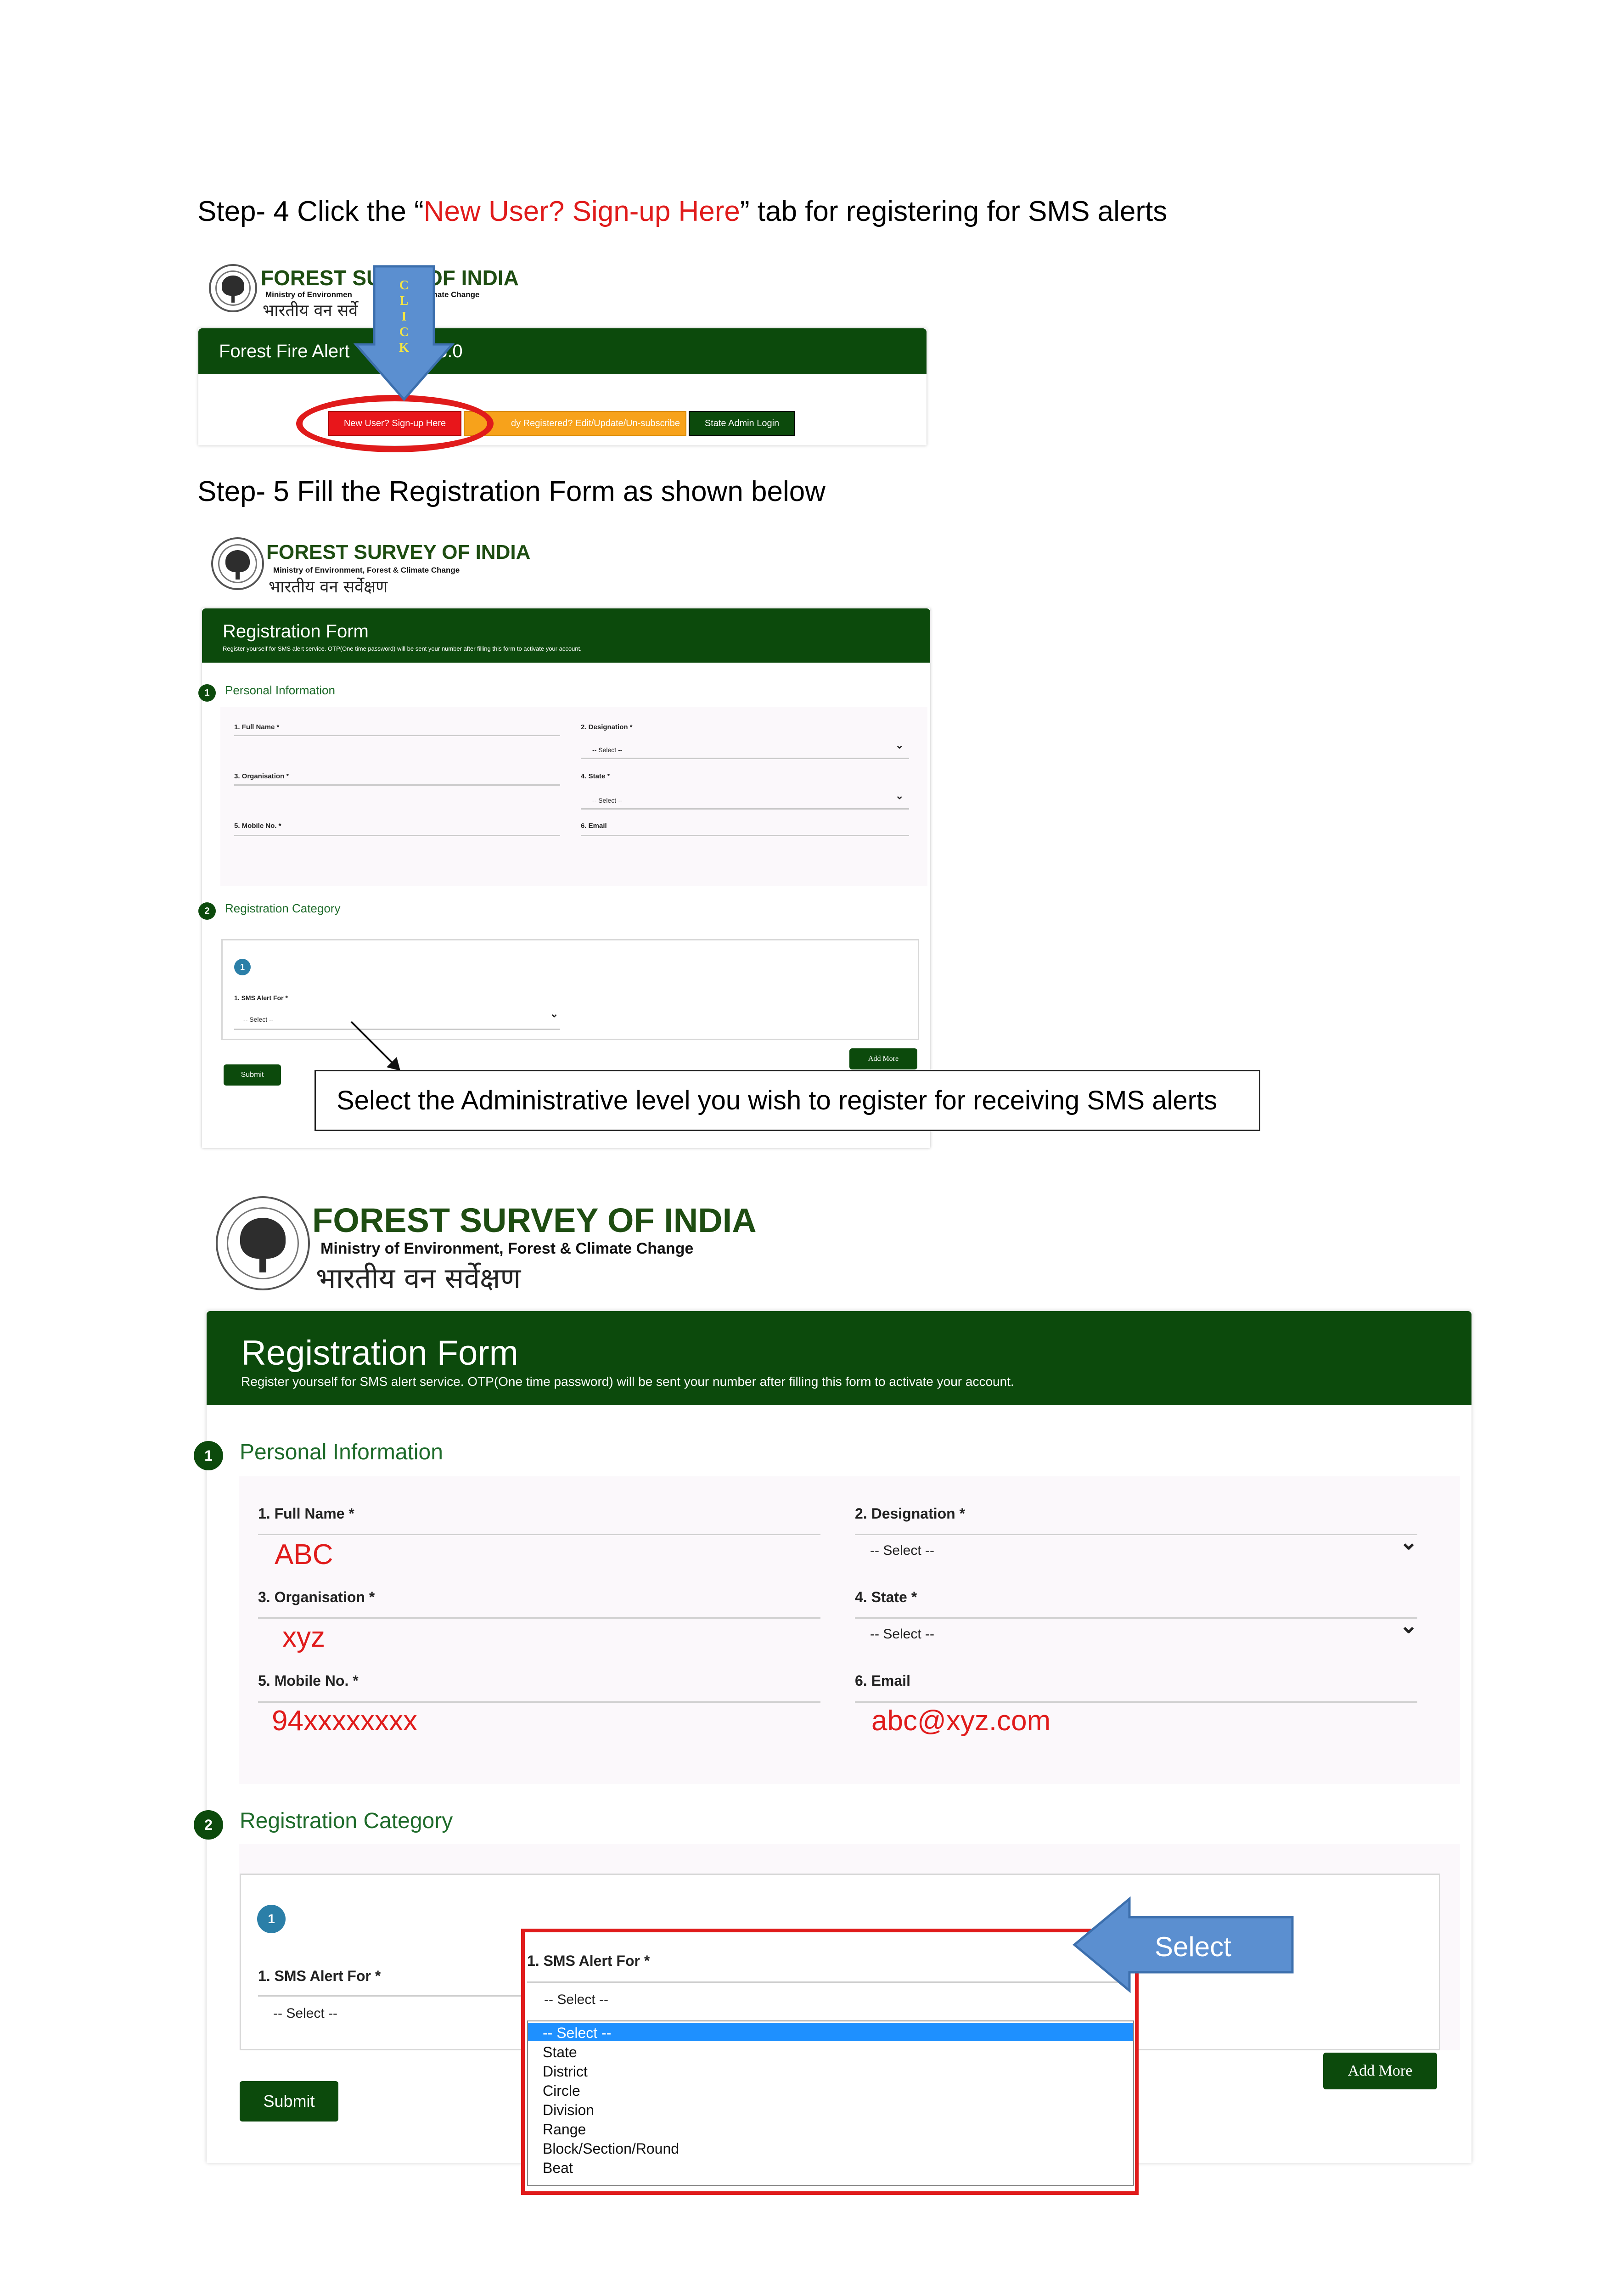 The image size is (1623, 2296). What do you see at coordinates (257, 727) in the screenshot?
I see `small-fullname-label: 1. Full Name *` at bounding box center [257, 727].